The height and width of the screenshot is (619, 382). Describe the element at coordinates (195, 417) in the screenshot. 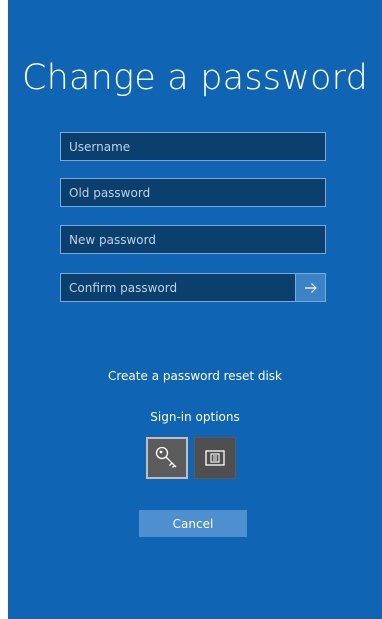

I see `signin-options-label: Sign-in options` at that location.